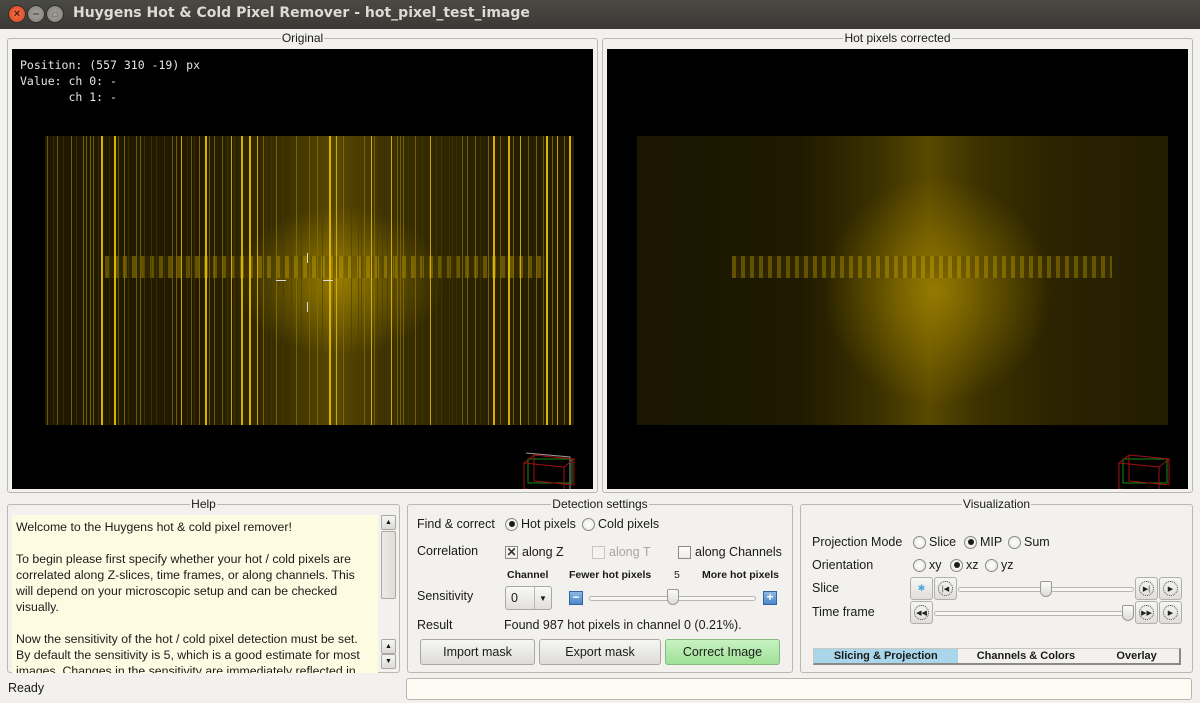 The width and height of the screenshot is (1200, 703). I want to click on time-forward-button: ▶▶, so click(1146, 612).